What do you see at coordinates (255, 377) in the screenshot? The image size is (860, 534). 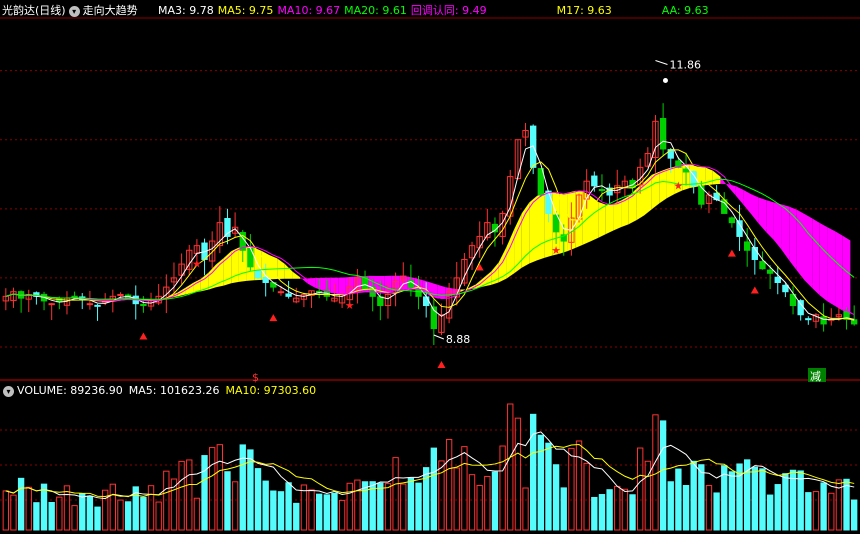 I see `signal-s: $` at bounding box center [255, 377].